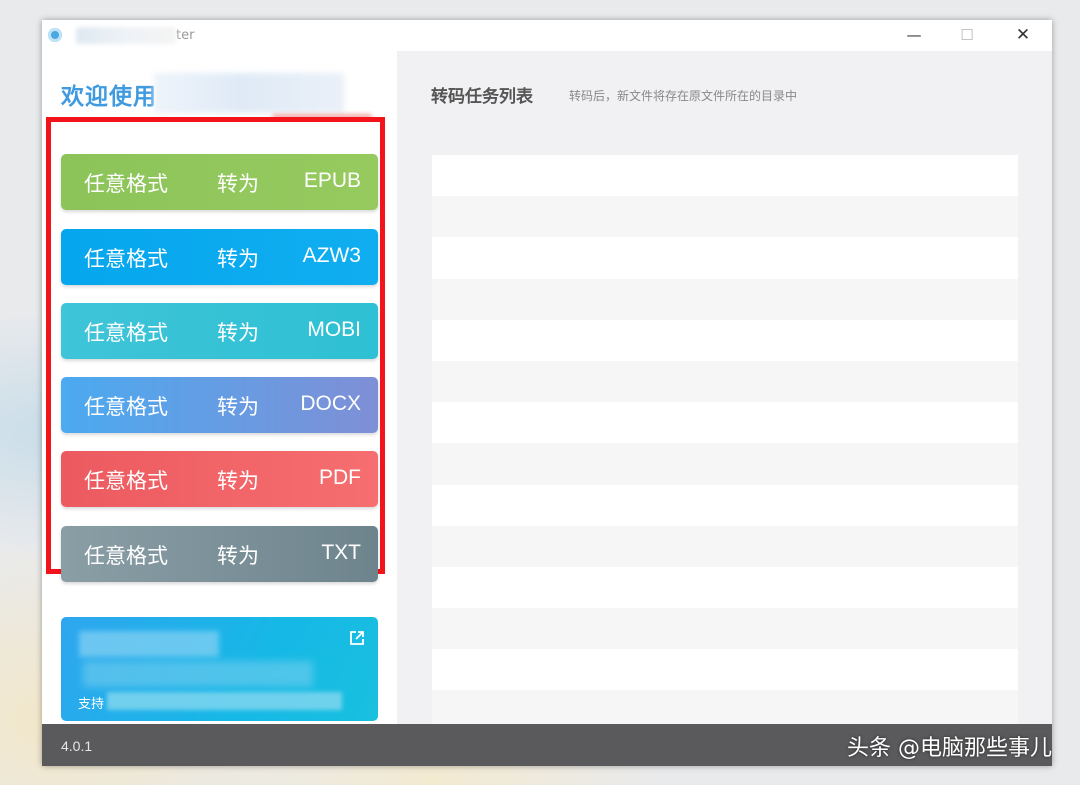 The width and height of the screenshot is (1080, 785). What do you see at coordinates (914, 35) in the screenshot?
I see `minimize-button: —` at bounding box center [914, 35].